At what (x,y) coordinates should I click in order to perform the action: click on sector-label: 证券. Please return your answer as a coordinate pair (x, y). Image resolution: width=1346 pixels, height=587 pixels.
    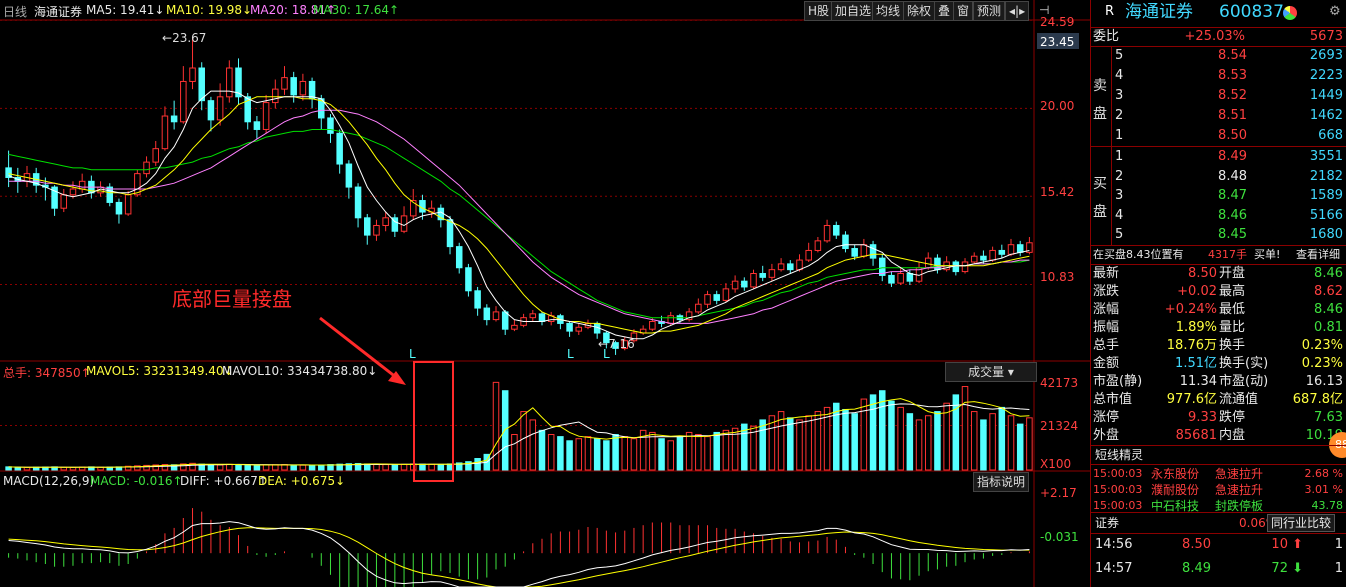
    Looking at the image, I should click on (1107, 523).